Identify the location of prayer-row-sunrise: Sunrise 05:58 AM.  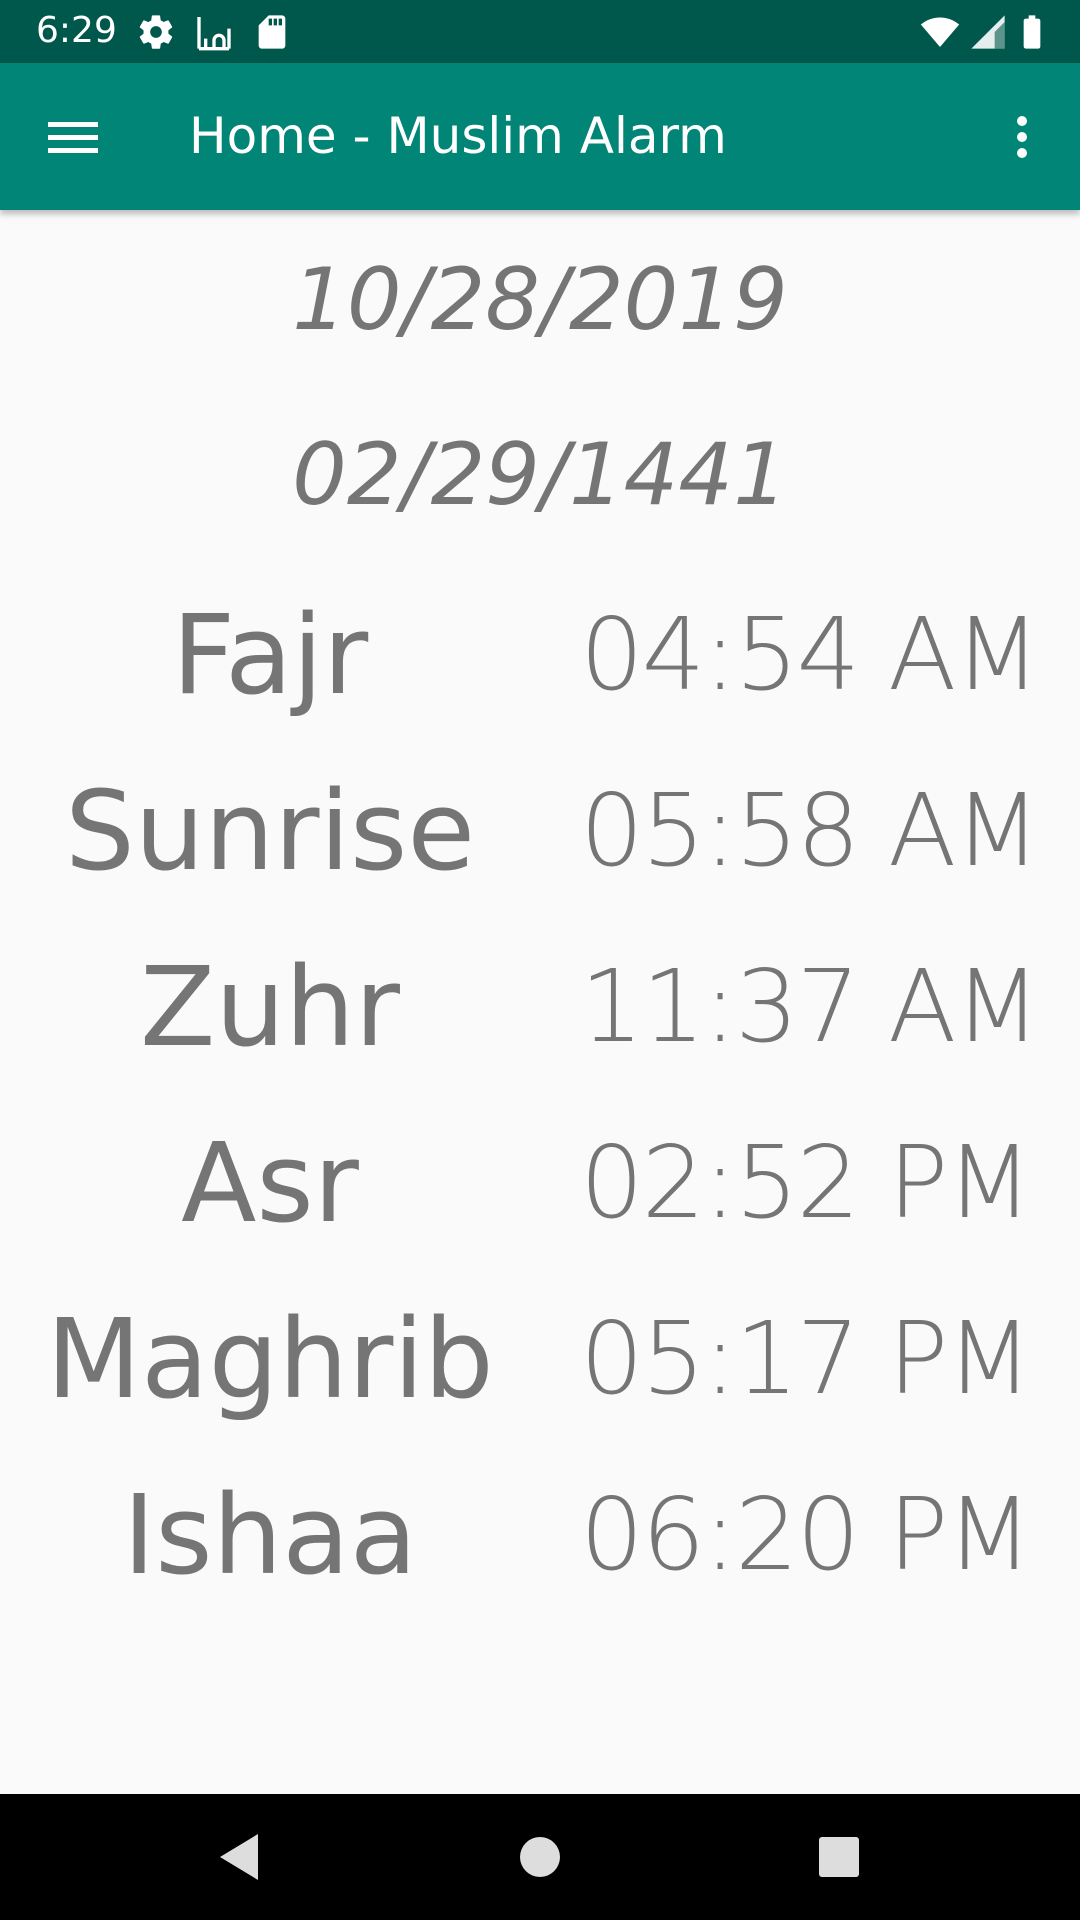
(540, 831).